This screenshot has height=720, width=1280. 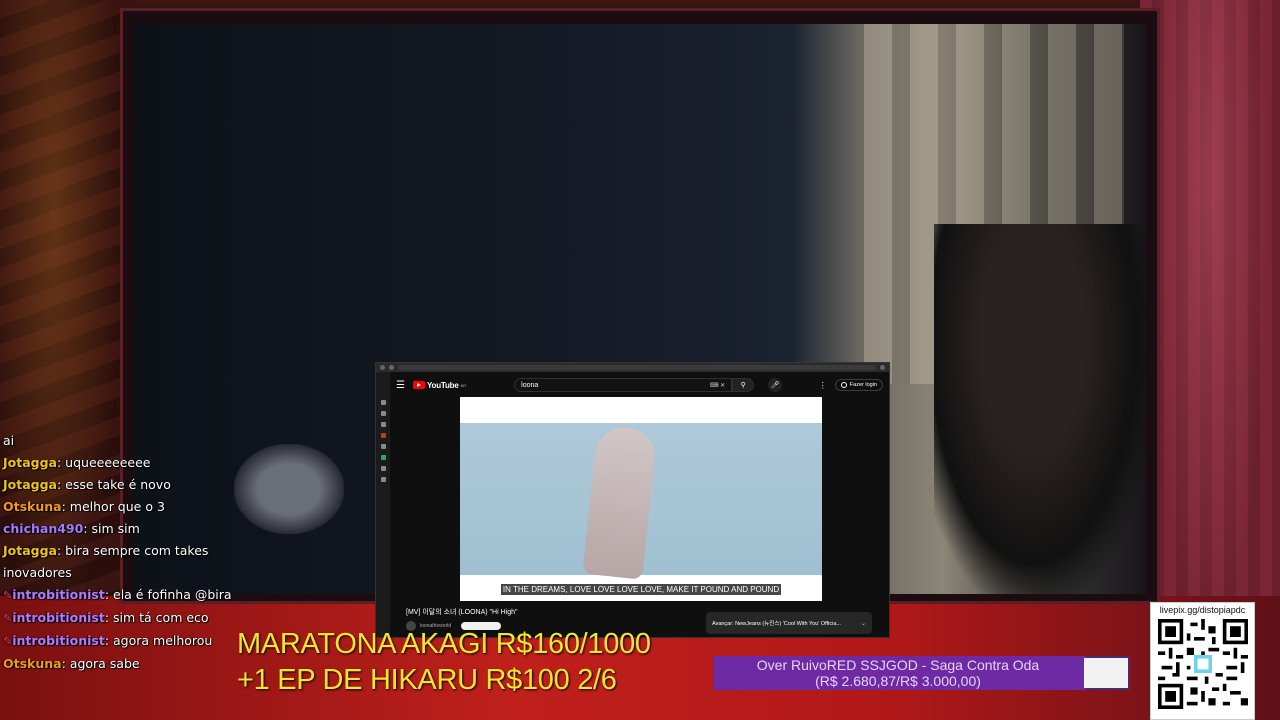 I want to click on chat-text: esse take é novo, so click(x=118, y=484).